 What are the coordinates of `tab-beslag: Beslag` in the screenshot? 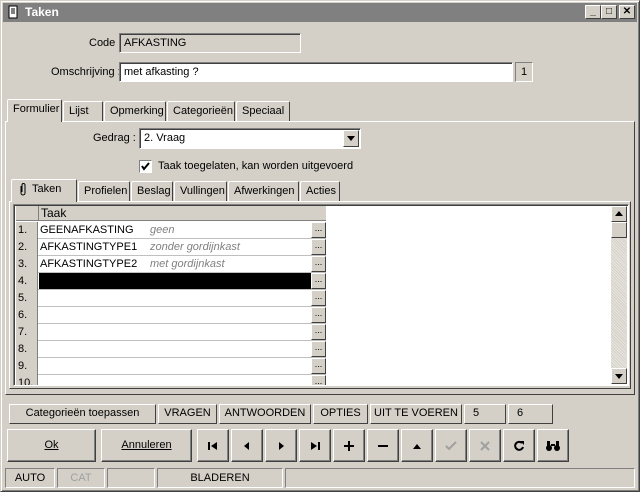 It's located at (152, 191).